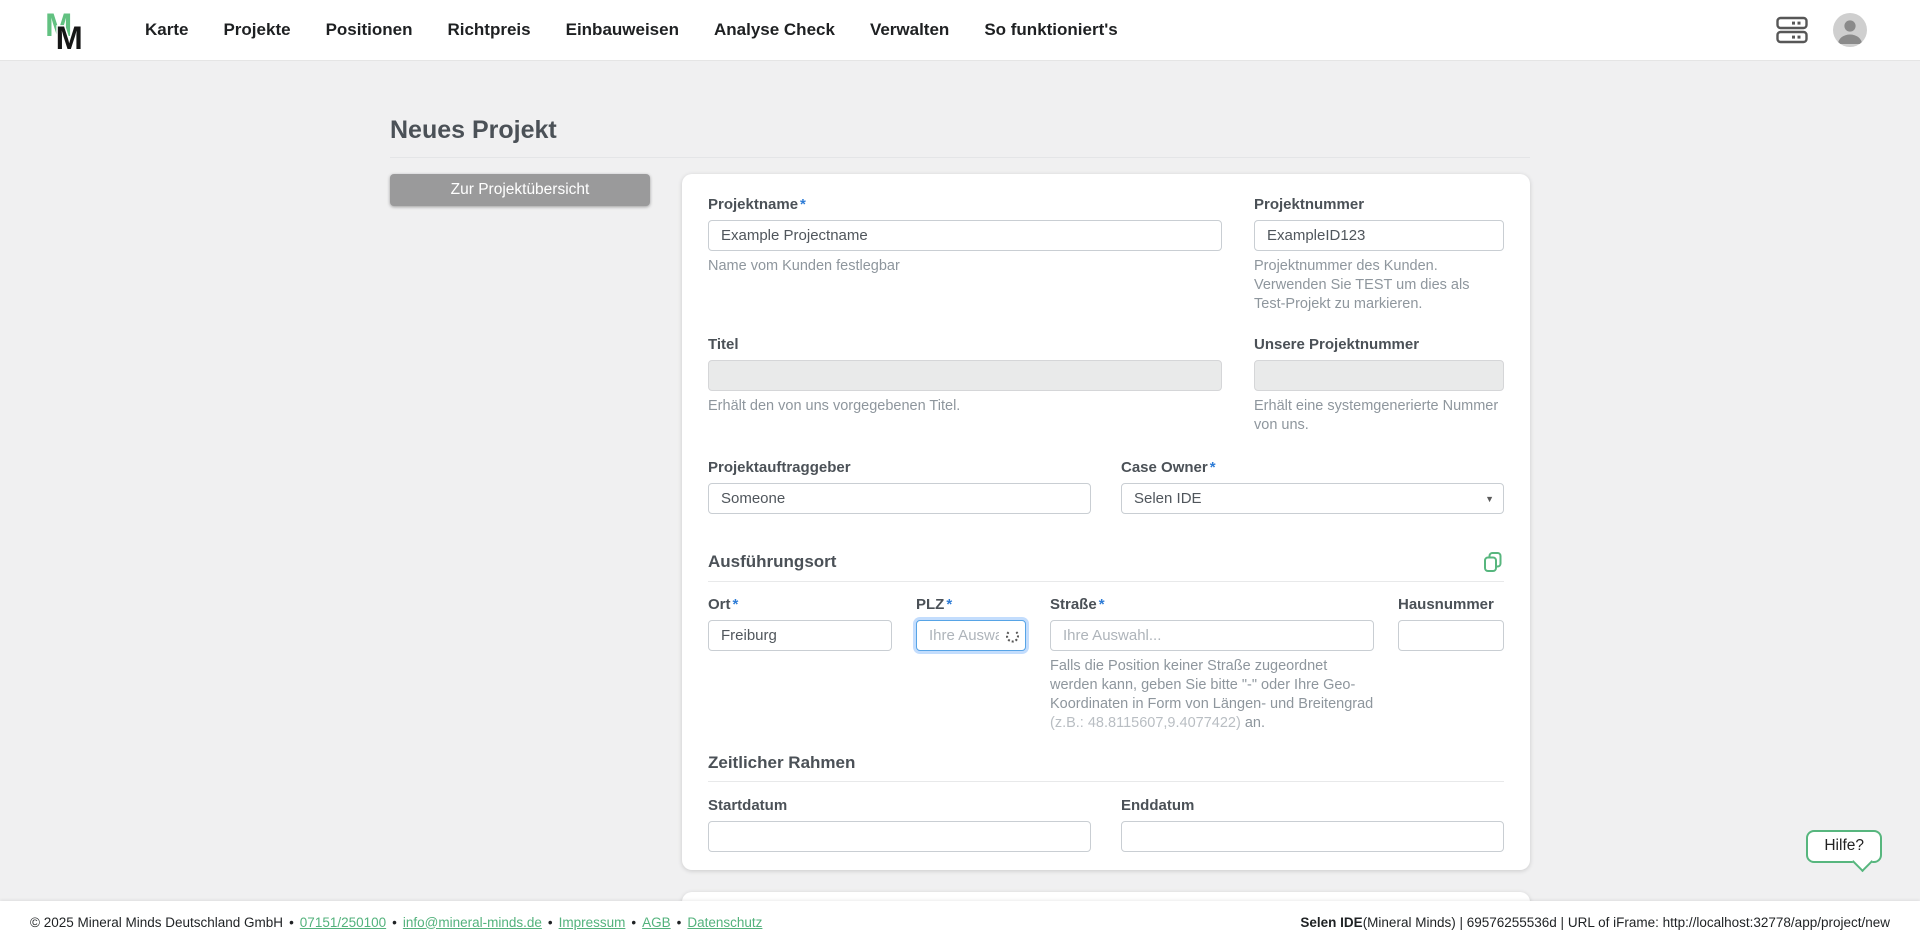  I want to click on footer-datenschutz-link: Datenschutz, so click(724, 922).